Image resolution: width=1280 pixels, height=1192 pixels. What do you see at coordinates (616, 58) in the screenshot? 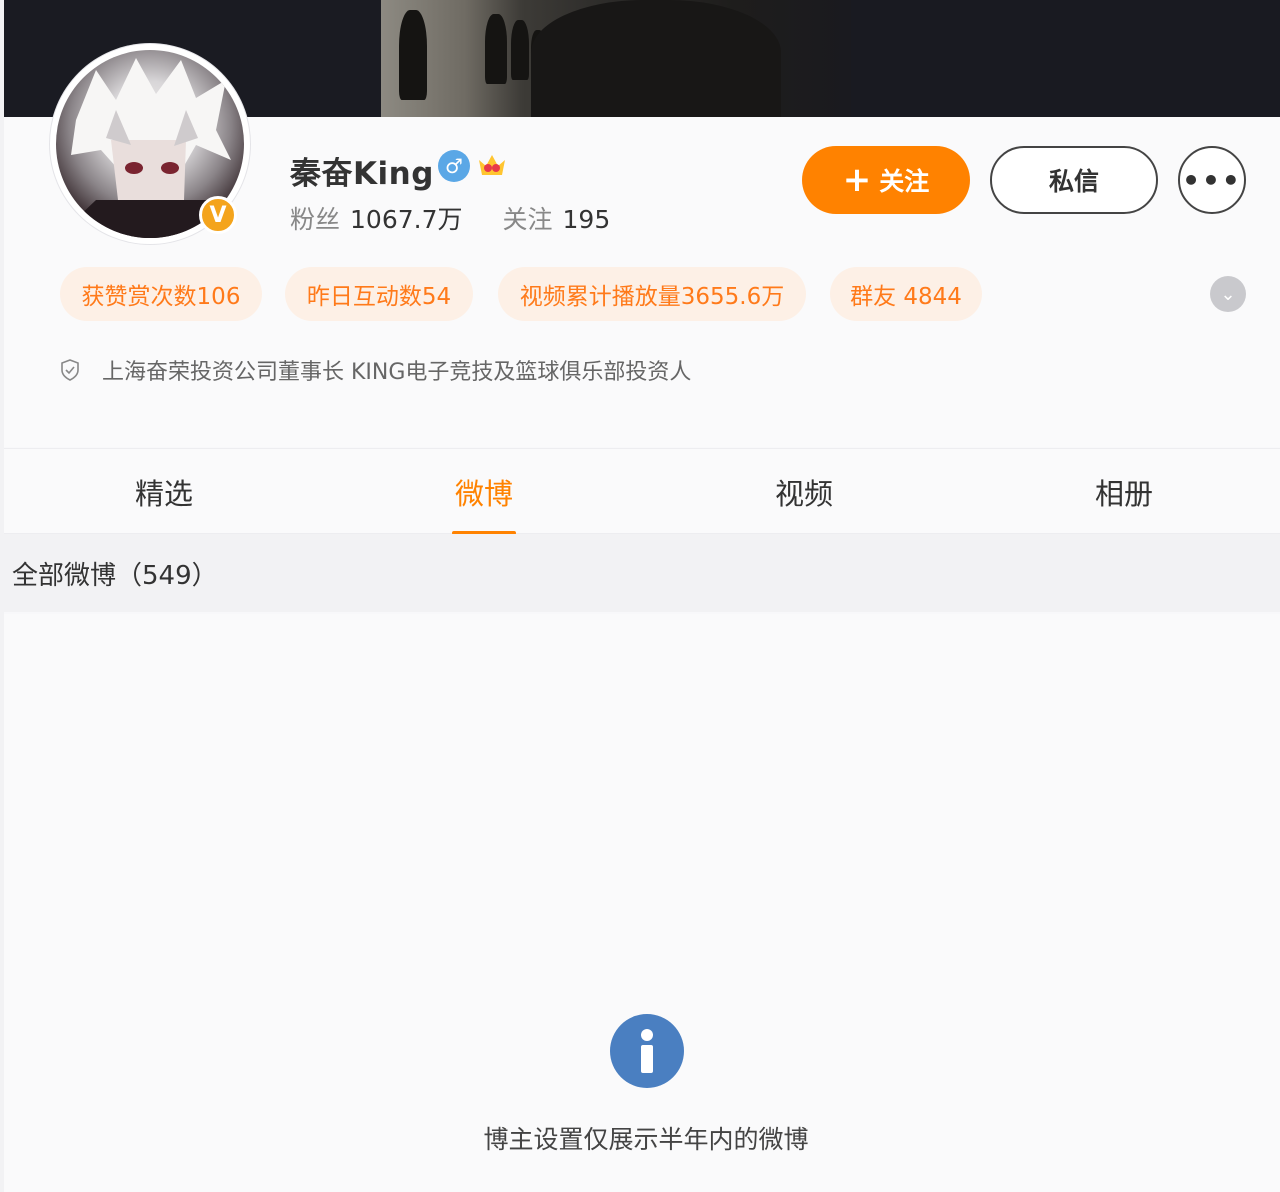
I see `cover-photo` at bounding box center [616, 58].